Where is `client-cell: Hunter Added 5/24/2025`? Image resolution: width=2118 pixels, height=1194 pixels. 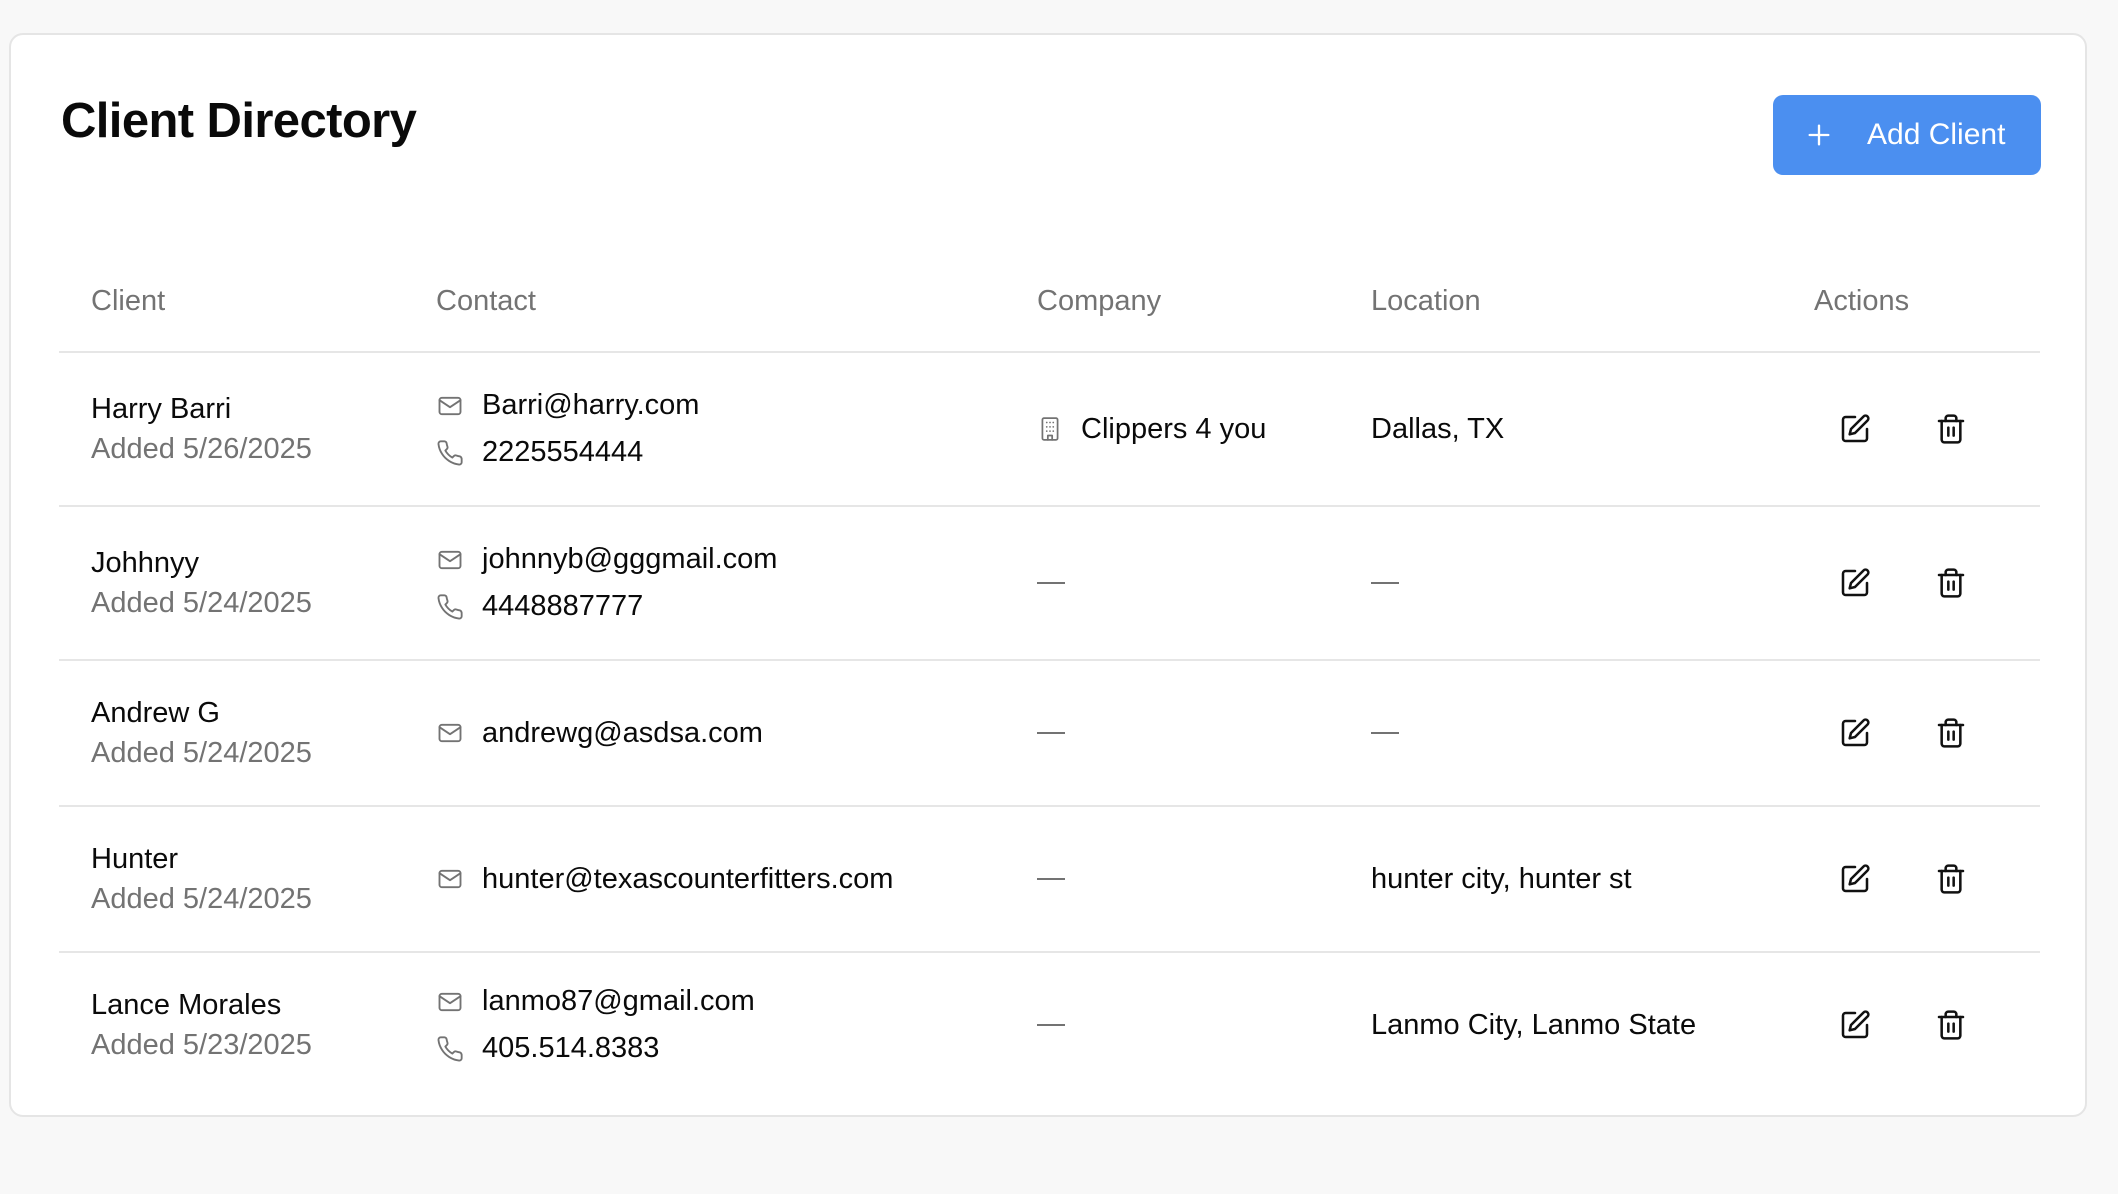
client-cell: Hunter Added 5/24/2025 is located at coordinates (201, 879).